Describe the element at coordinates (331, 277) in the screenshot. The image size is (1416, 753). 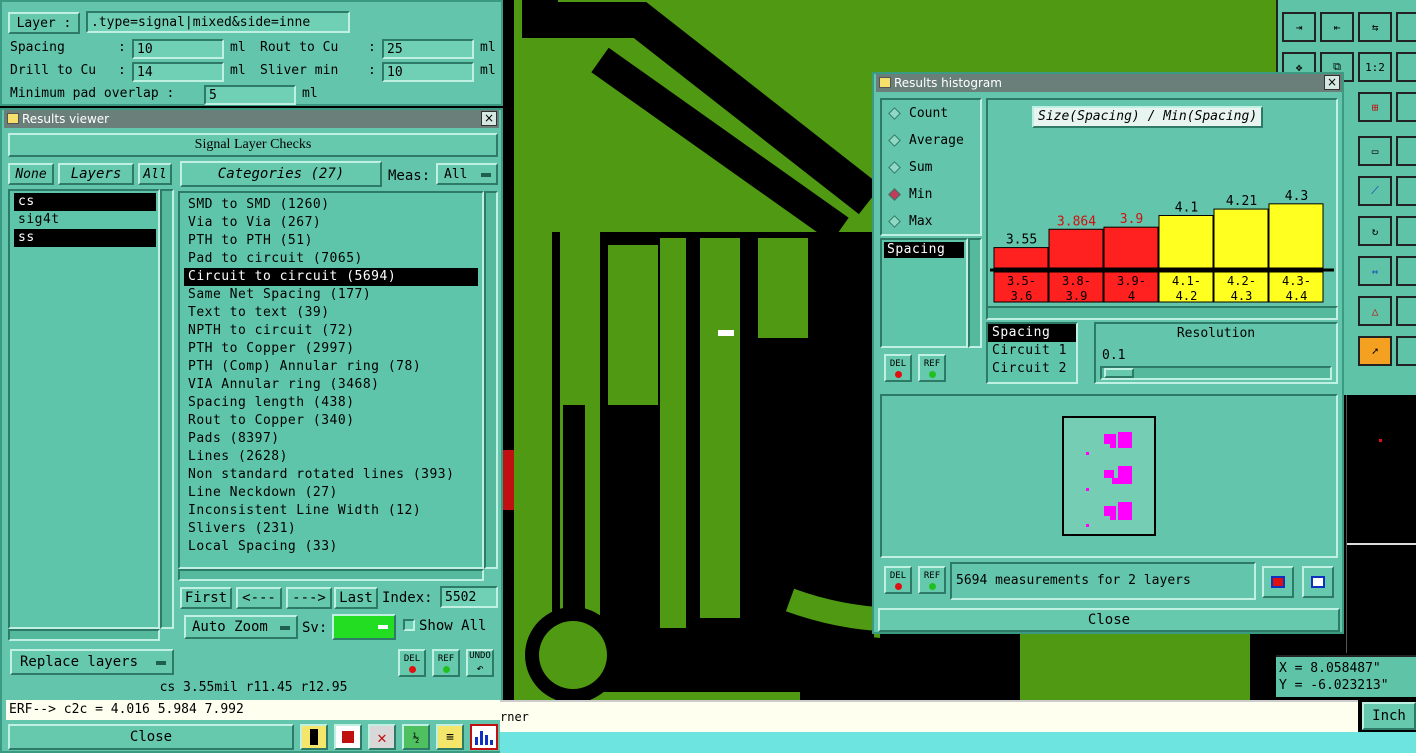
I see `category-item: Circuit to circuit (5694)` at that location.